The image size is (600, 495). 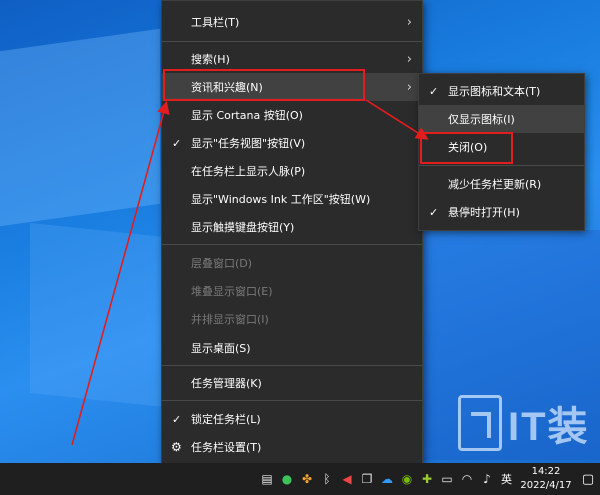 What do you see at coordinates (292, 263) in the screenshot?
I see `menu-item-cascade: 层叠窗口(D)` at bounding box center [292, 263].